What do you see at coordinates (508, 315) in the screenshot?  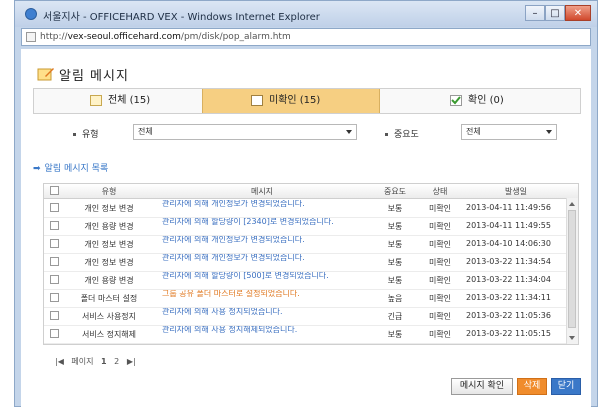 I see `row-date: 2013-03-22 11:05:36` at bounding box center [508, 315].